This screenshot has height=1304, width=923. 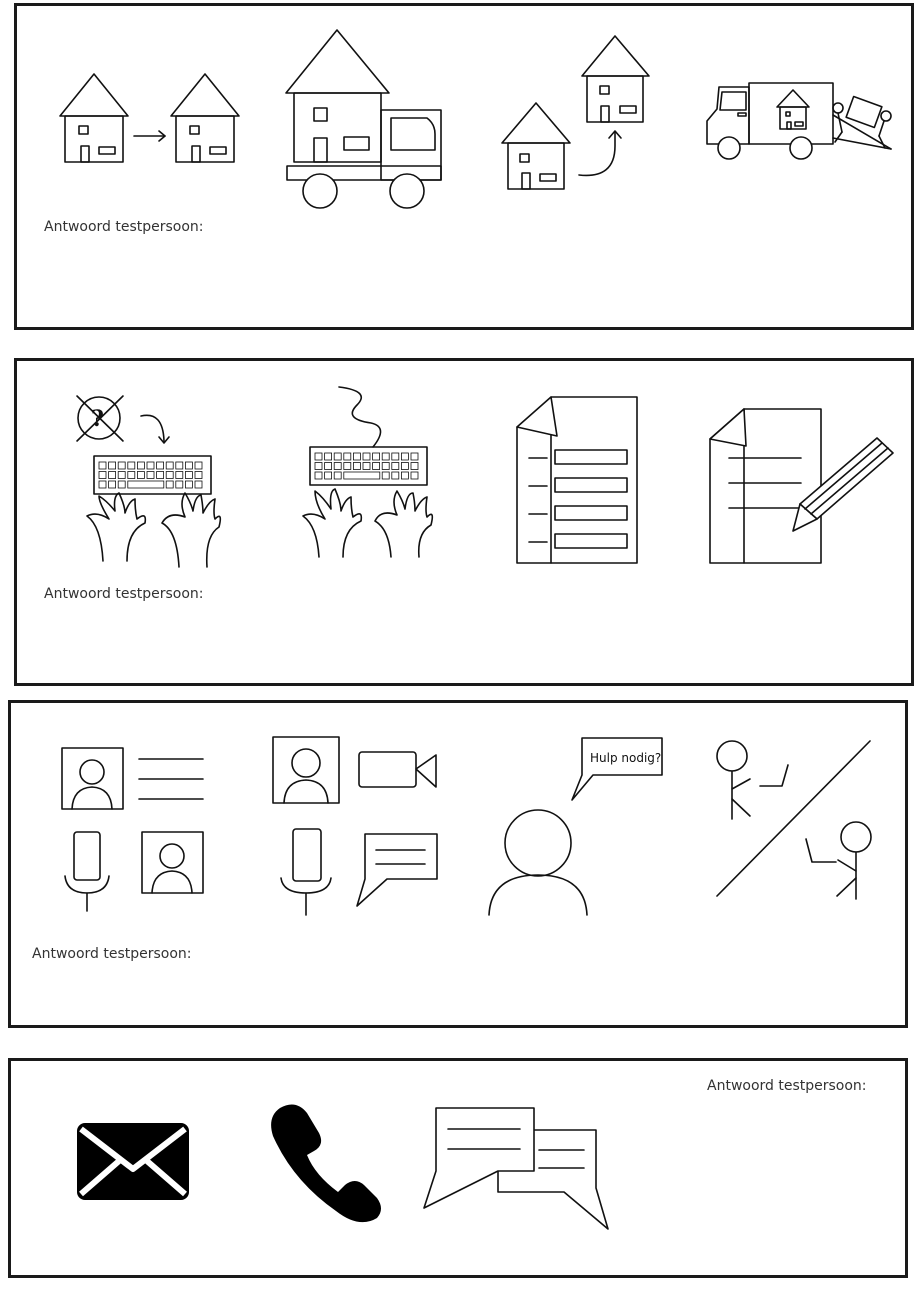 I want to click on help-bubble-text: Hulp nodig?, so click(x=625, y=758).